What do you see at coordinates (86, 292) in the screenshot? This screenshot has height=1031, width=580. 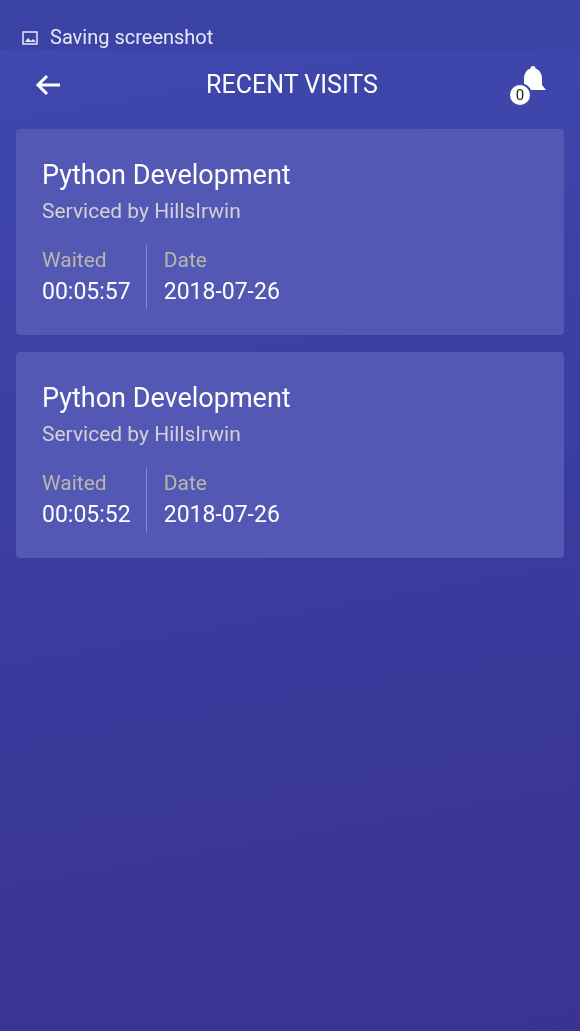 I see `waited-time: 00:05:57` at bounding box center [86, 292].